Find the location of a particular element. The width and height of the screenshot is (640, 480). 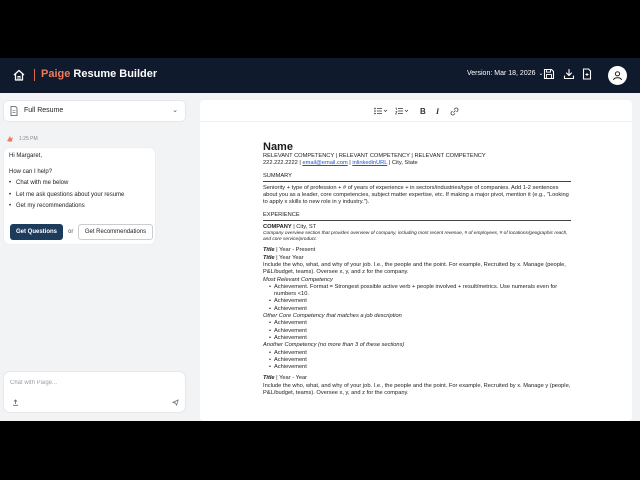

save-icon is located at coordinates (549, 74).